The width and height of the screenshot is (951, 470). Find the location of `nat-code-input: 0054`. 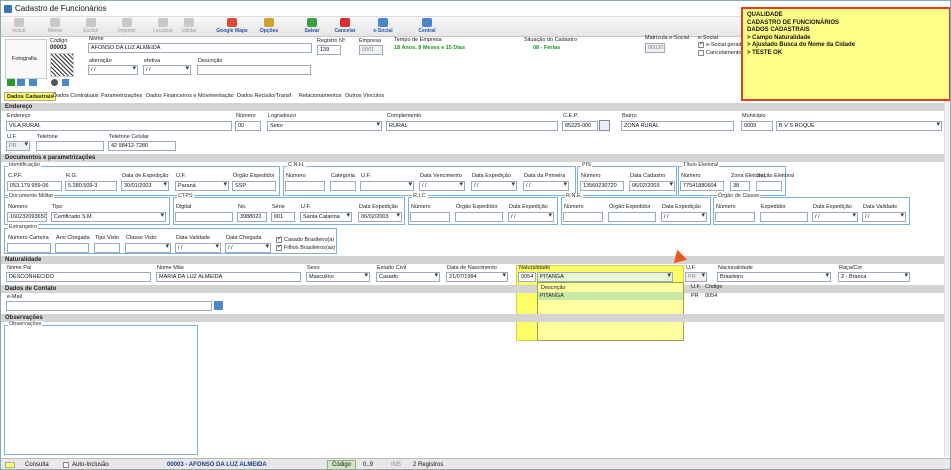

nat-code-input: 0054 is located at coordinates (527, 277).